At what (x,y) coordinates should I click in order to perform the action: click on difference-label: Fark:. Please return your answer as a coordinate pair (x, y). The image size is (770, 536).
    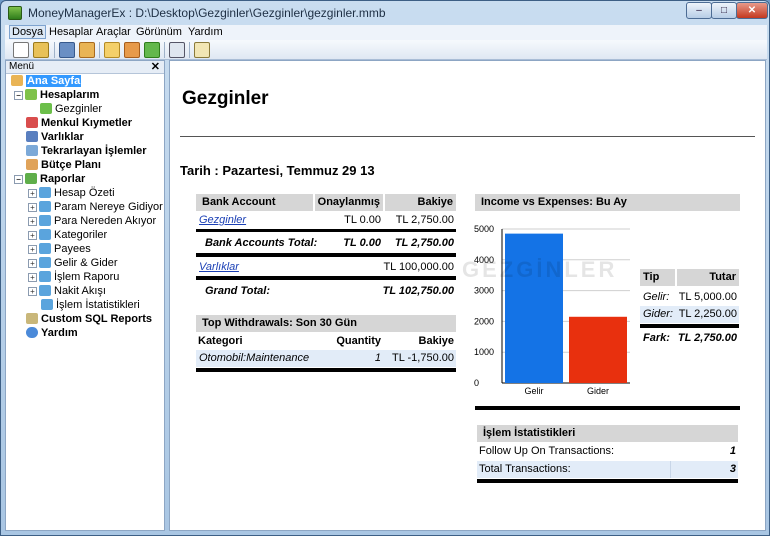
    Looking at the image, I should click on (656, 338).